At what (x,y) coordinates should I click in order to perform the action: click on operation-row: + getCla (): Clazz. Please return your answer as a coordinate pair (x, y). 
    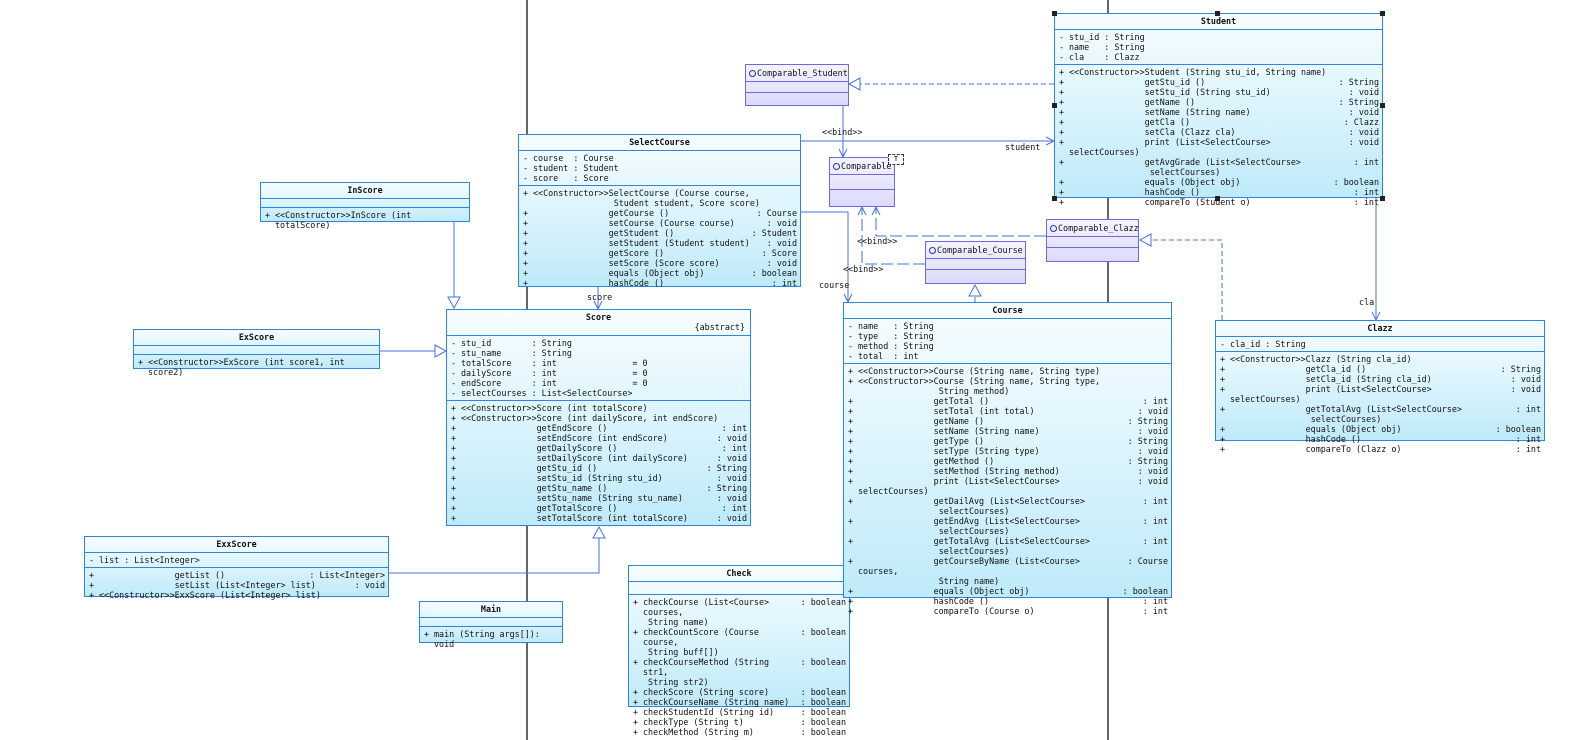
    Looking at the image, I should click on (1219, 122).